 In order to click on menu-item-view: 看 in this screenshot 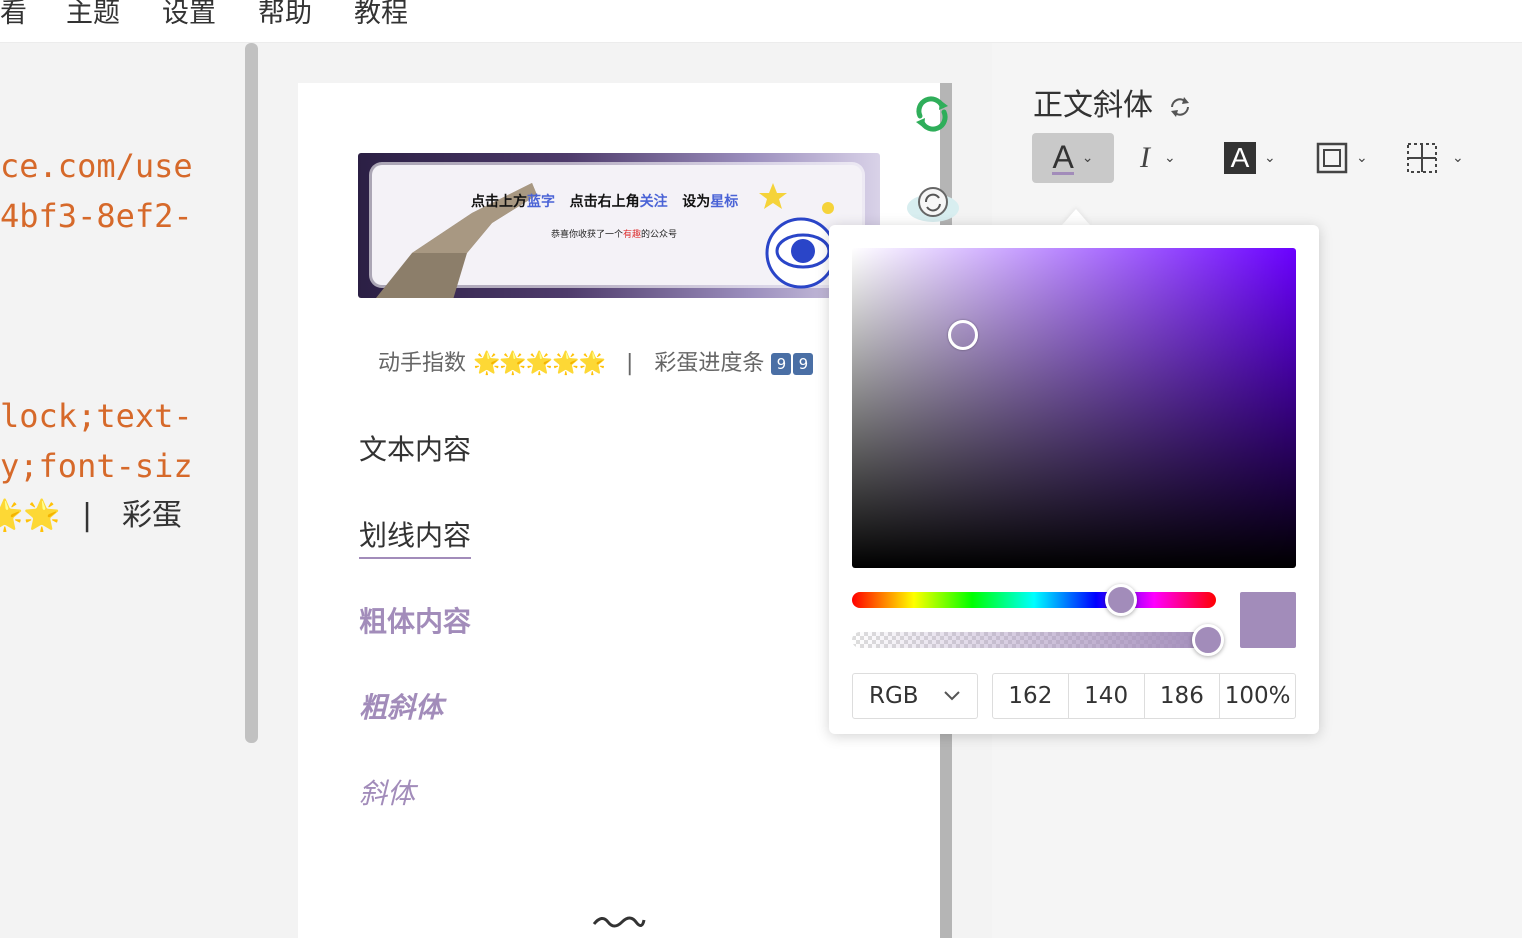, I will do `click(13, 14)`.